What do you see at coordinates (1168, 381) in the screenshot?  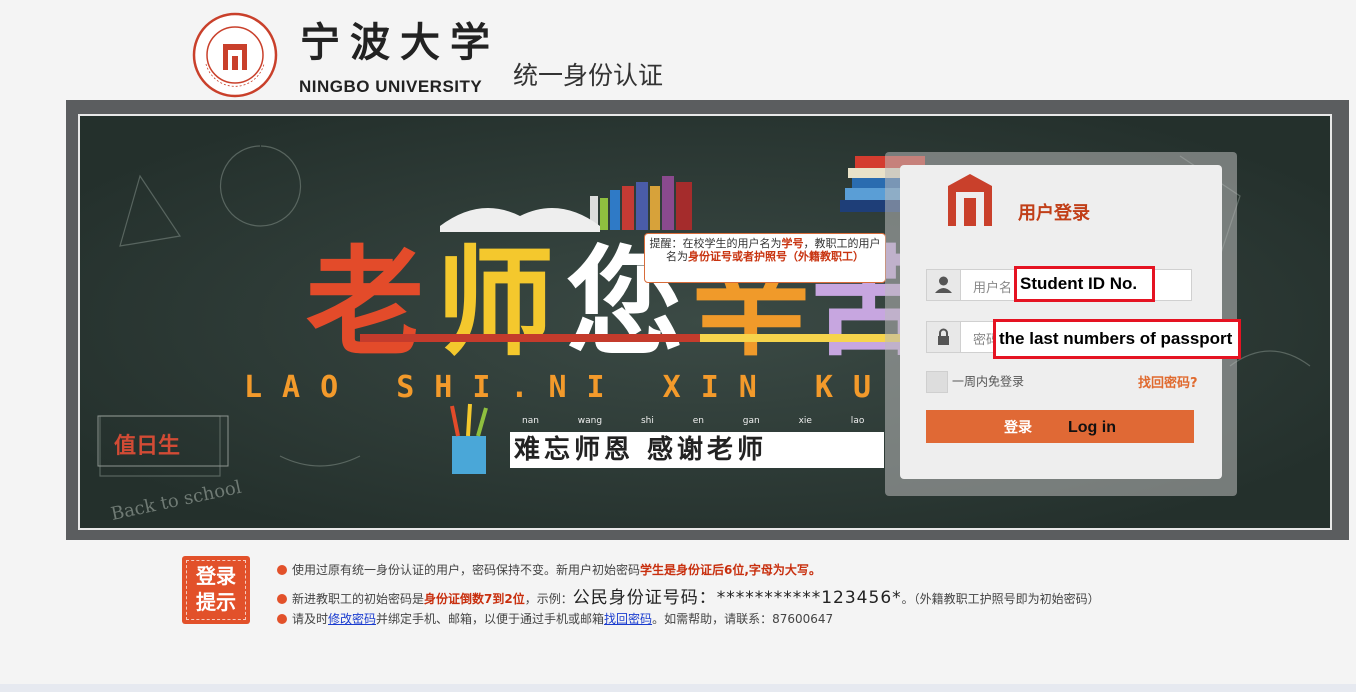 I see `forgot-password-link: 找回密码?` at bounding box center [1168, 381].